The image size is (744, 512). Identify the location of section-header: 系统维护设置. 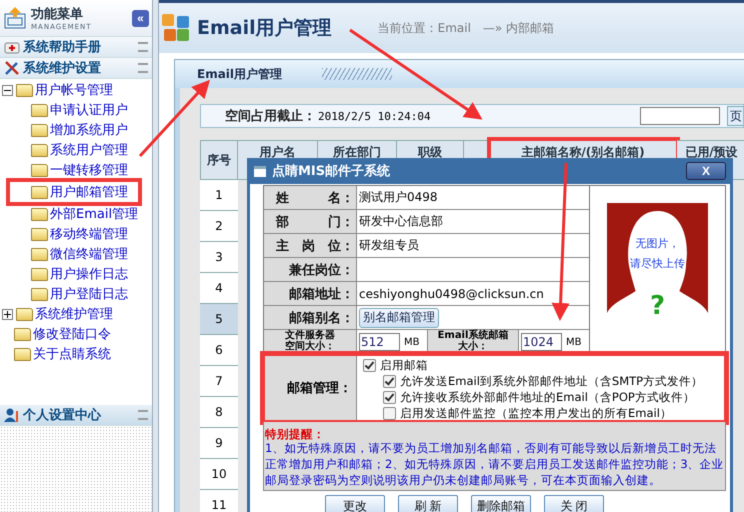
(76, 68).